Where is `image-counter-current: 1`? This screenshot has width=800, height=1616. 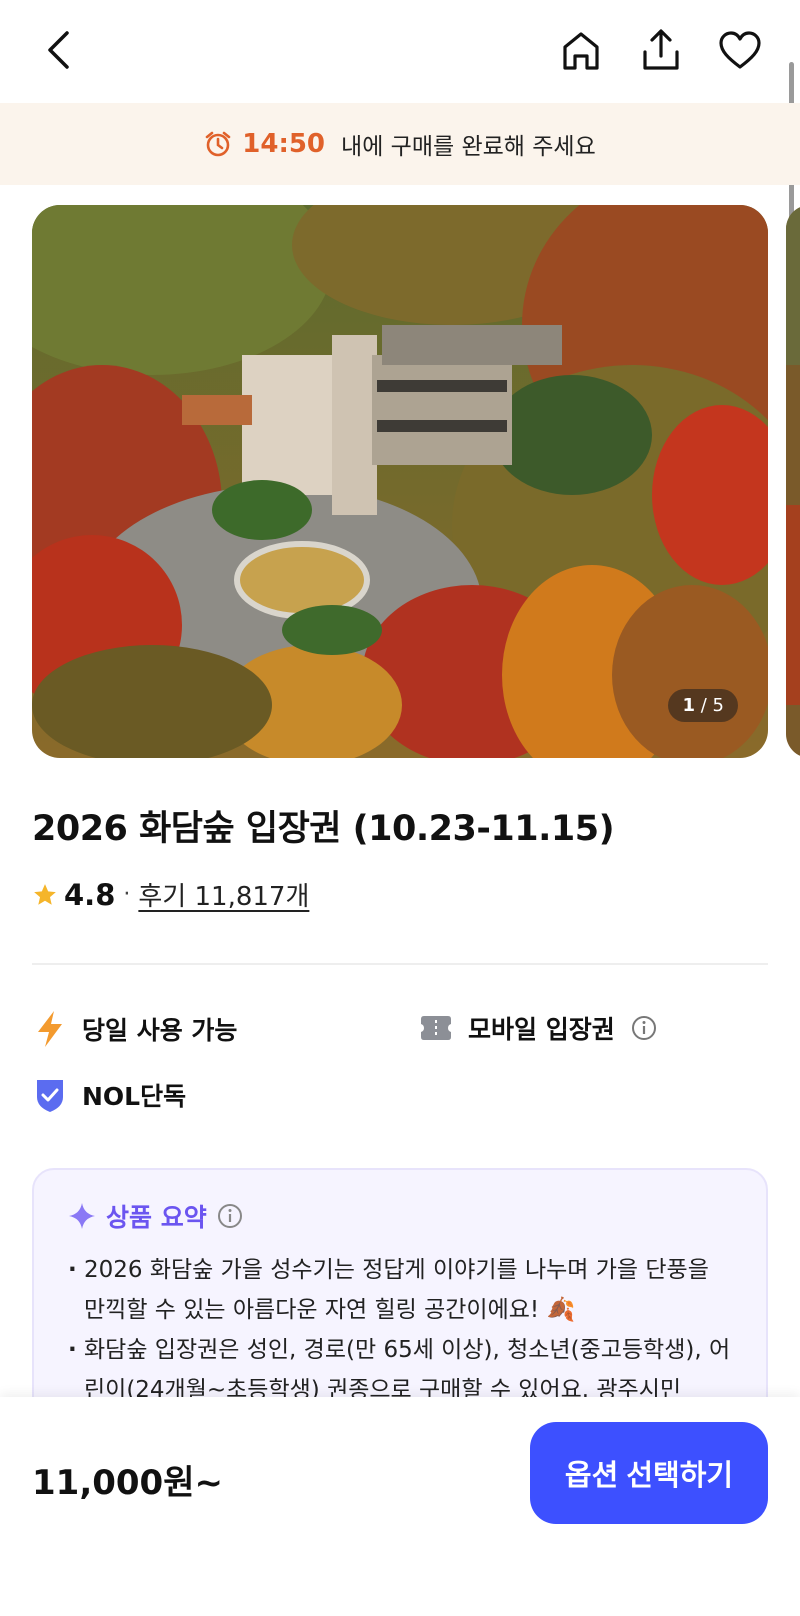 image-counter-current: 1 is located at coordinates (689, 705).